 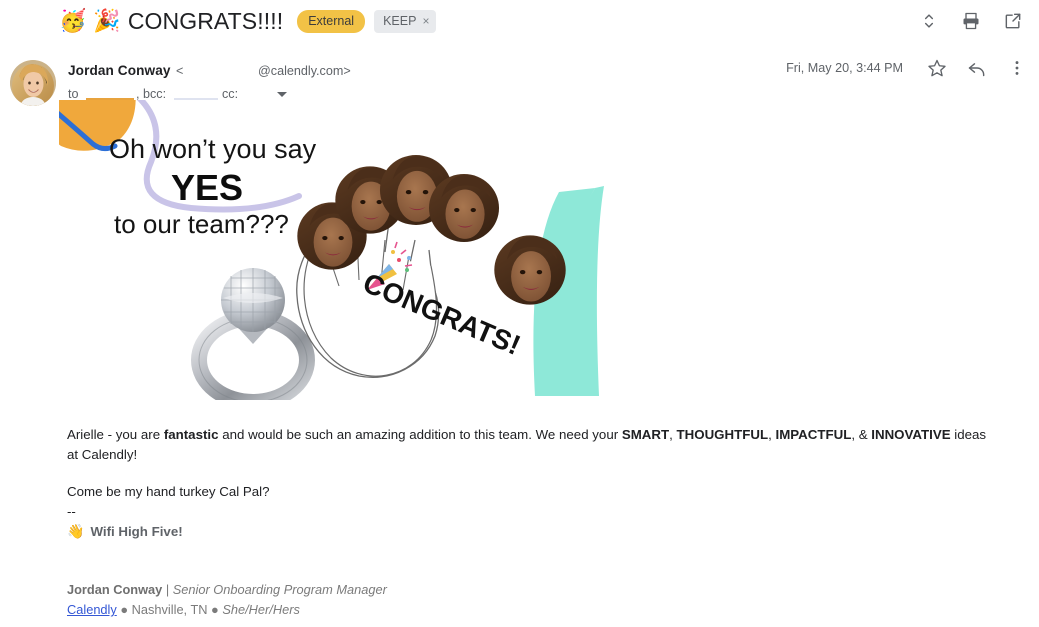 What do you see at coordinates (196, 92) in the screenshot?
I see `redacted-bcc-value` at bounding box center [196, 92].